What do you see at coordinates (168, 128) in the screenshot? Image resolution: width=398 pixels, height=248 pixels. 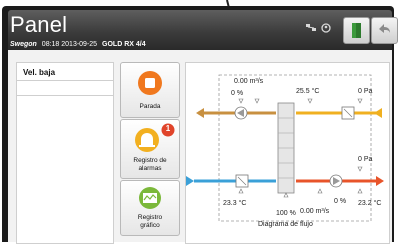 I see `alarm-count: 1` at bounding box center [168, 128].